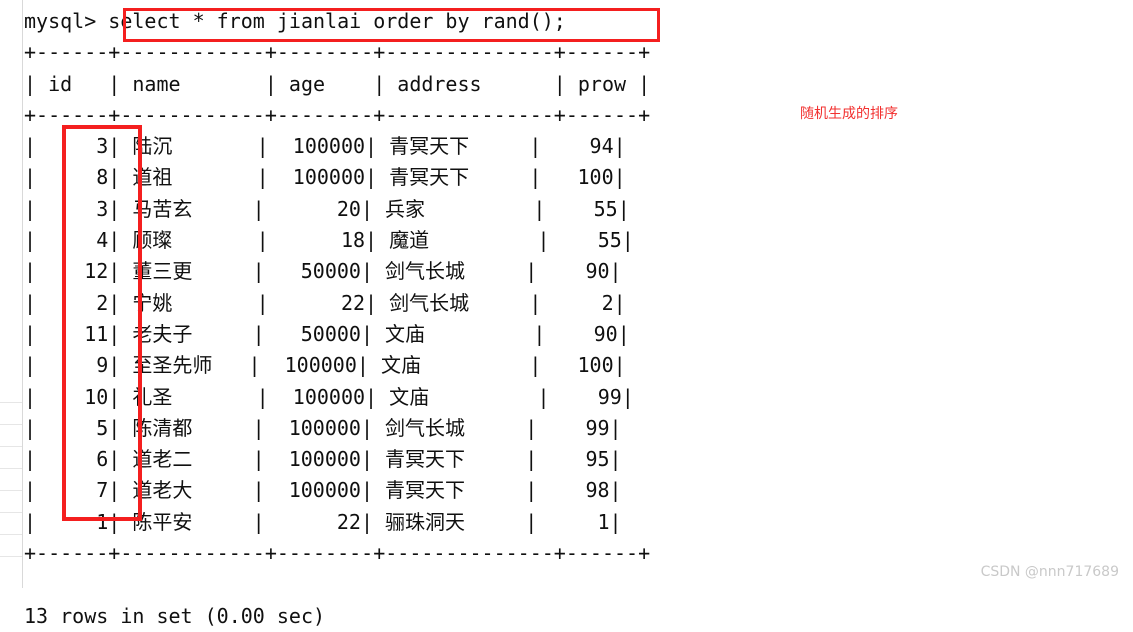 The image size is (1133, 632). I want to click on terminal-line: | 12| 董三更 | 50000| 剑气长城 | 90|, so click(323, 271).